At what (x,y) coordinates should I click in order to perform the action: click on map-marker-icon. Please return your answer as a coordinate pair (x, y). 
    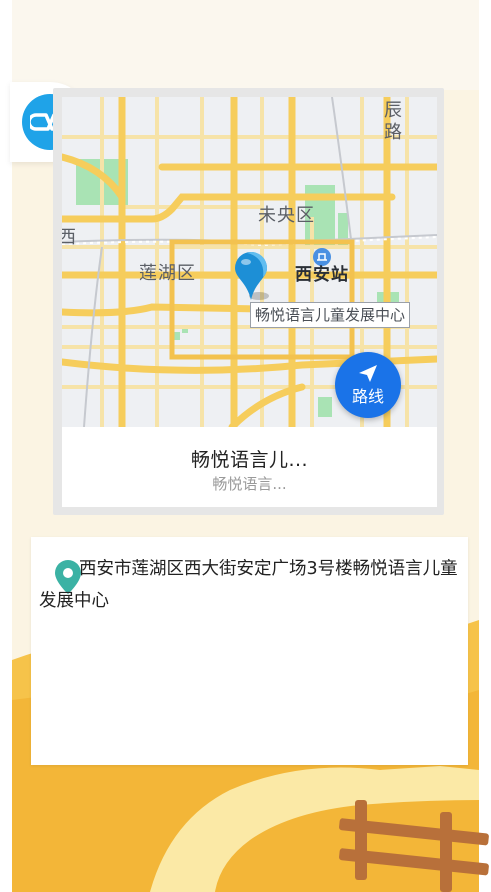
    Looking at the image, I should click on (251, 276).